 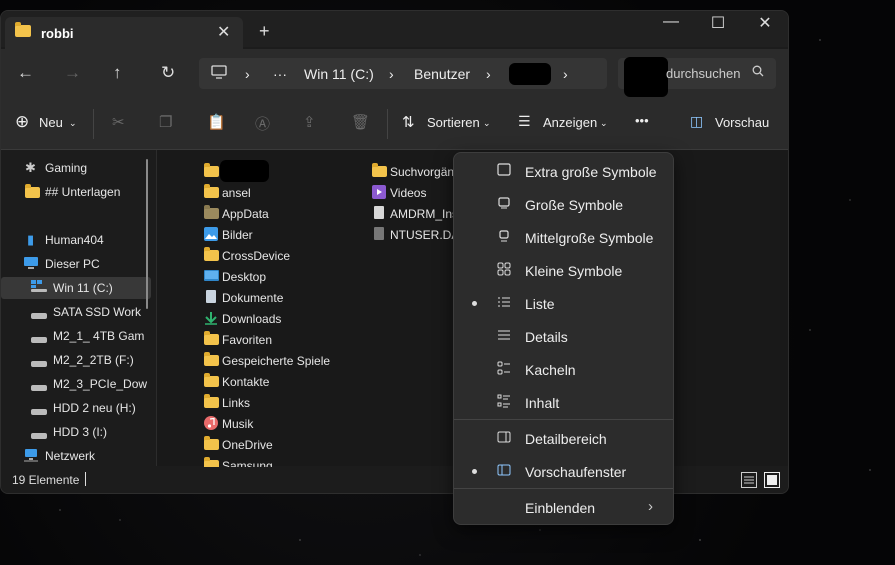 I want to click on menu-item-label: Kleine Symbole, so click(x=574, y=271).